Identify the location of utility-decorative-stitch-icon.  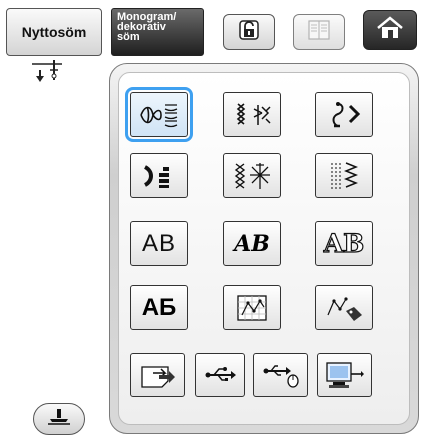
(344, 176).